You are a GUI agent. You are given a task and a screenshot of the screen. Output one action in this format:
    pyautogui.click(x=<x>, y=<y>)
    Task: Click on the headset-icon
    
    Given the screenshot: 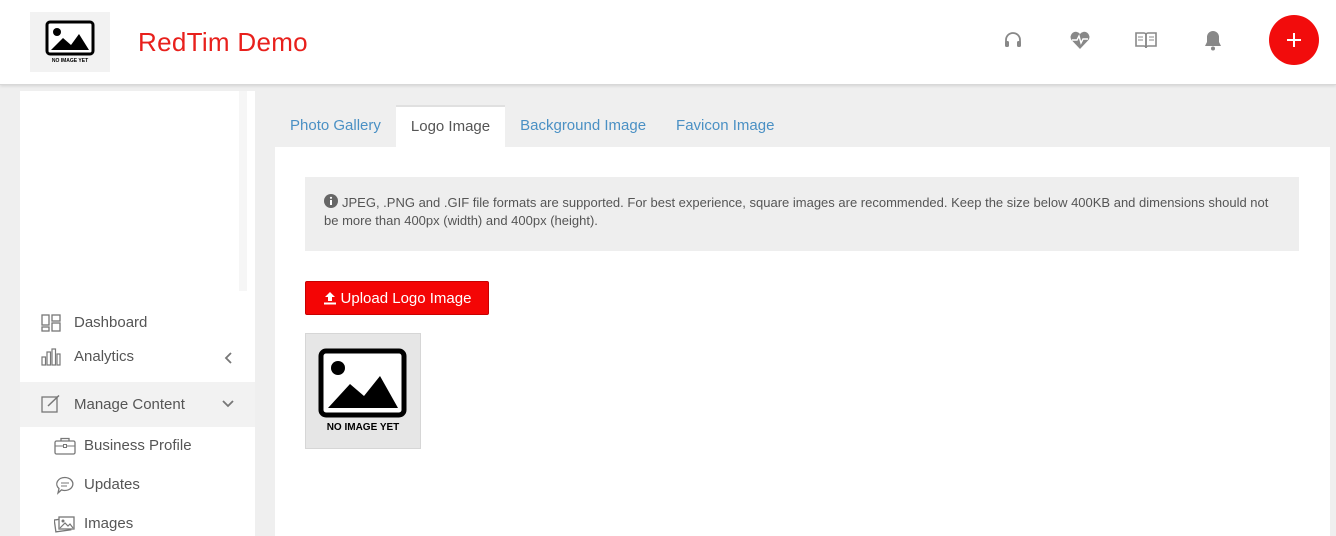 What is the action you would take?
    pyautogui.click(x=1013, y=40)
    